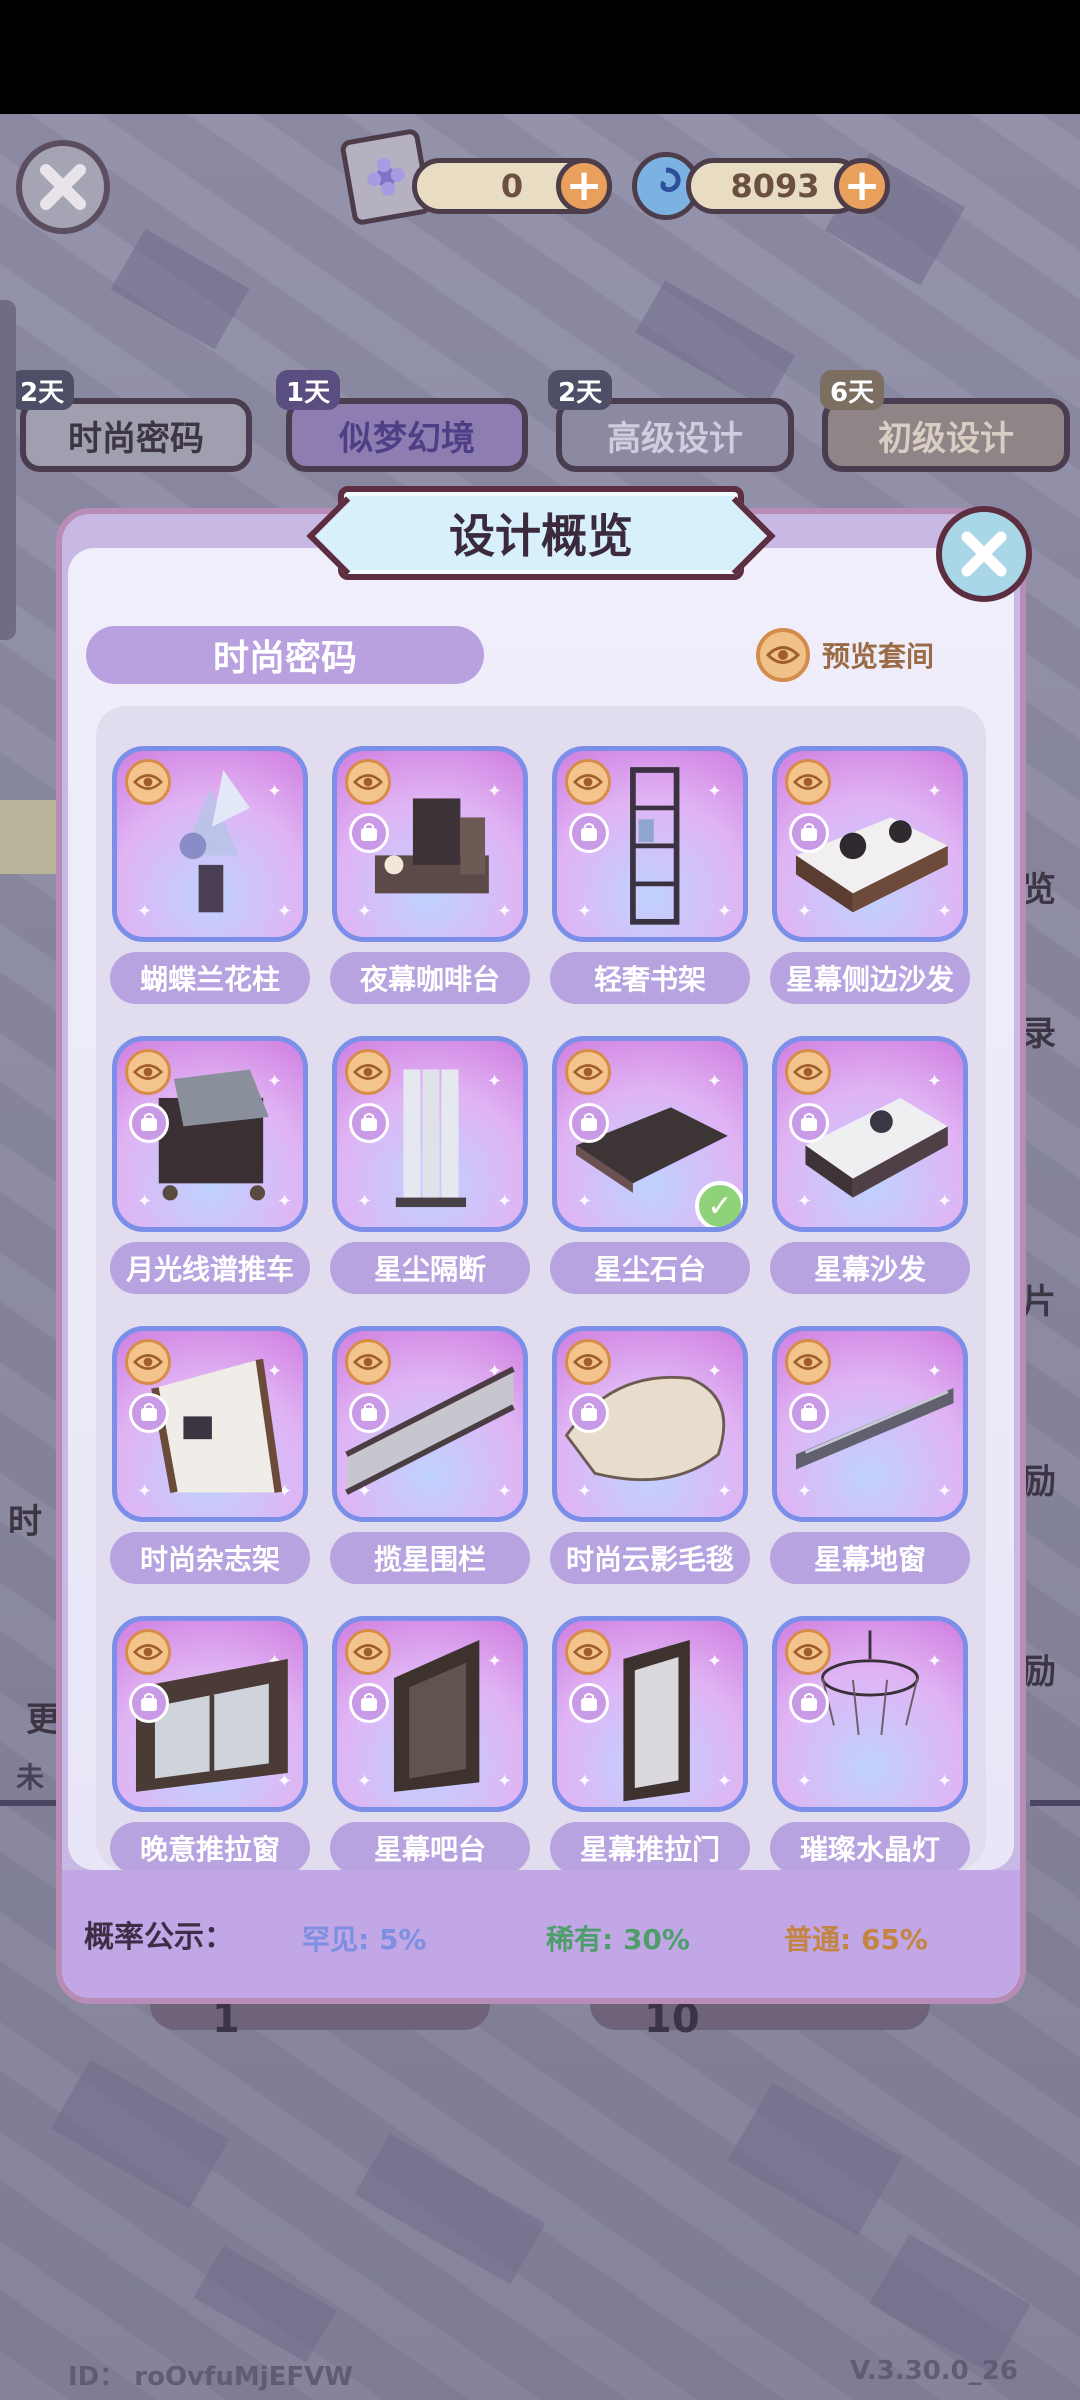 The width and height of the screenshot is (1080, 2400). I want to click on item-card: ✦ ✦ ✦ 璀璨水晶灯, so click(870, 1743).